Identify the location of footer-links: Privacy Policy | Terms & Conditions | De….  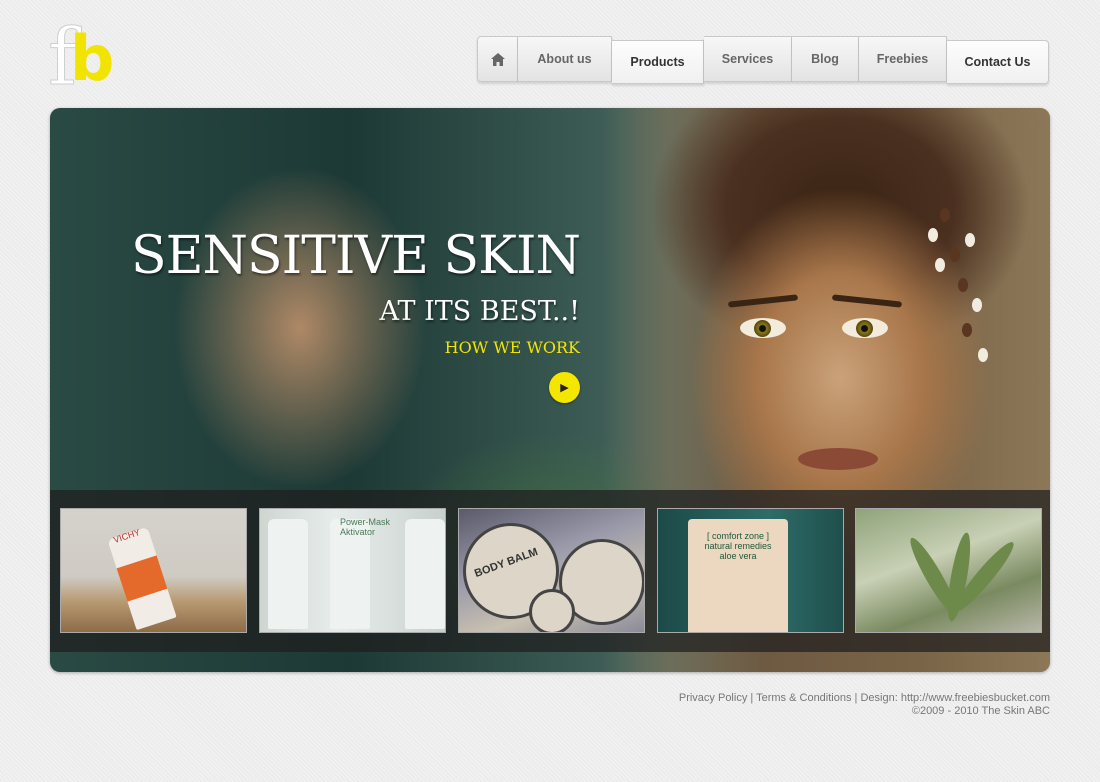
(864, 698).